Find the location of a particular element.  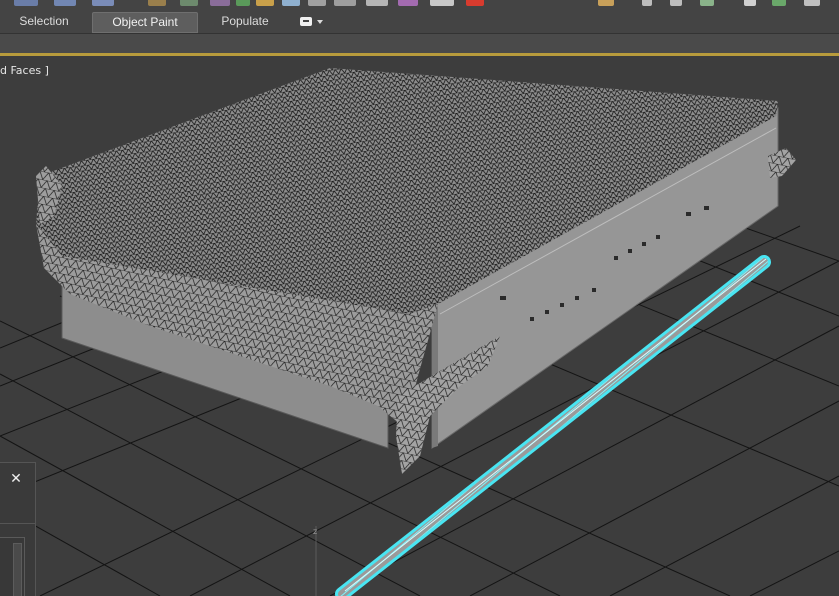

axis-label: z is located at coordinates (315, 531).